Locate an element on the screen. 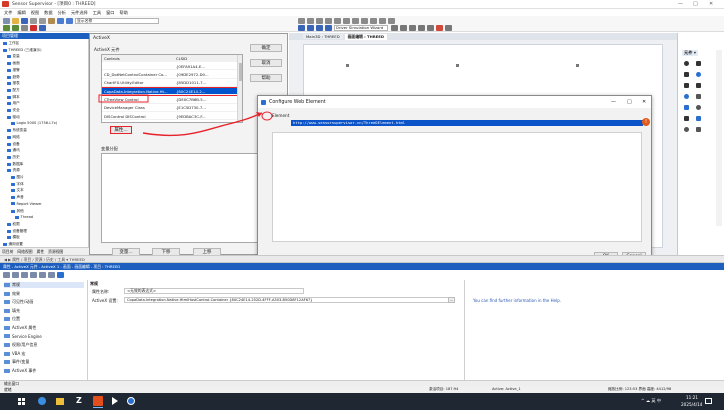 The width and height of the screenshot is (724, 410). tree-tab-resources: 资源视图 is located at coordinates (55, 252).